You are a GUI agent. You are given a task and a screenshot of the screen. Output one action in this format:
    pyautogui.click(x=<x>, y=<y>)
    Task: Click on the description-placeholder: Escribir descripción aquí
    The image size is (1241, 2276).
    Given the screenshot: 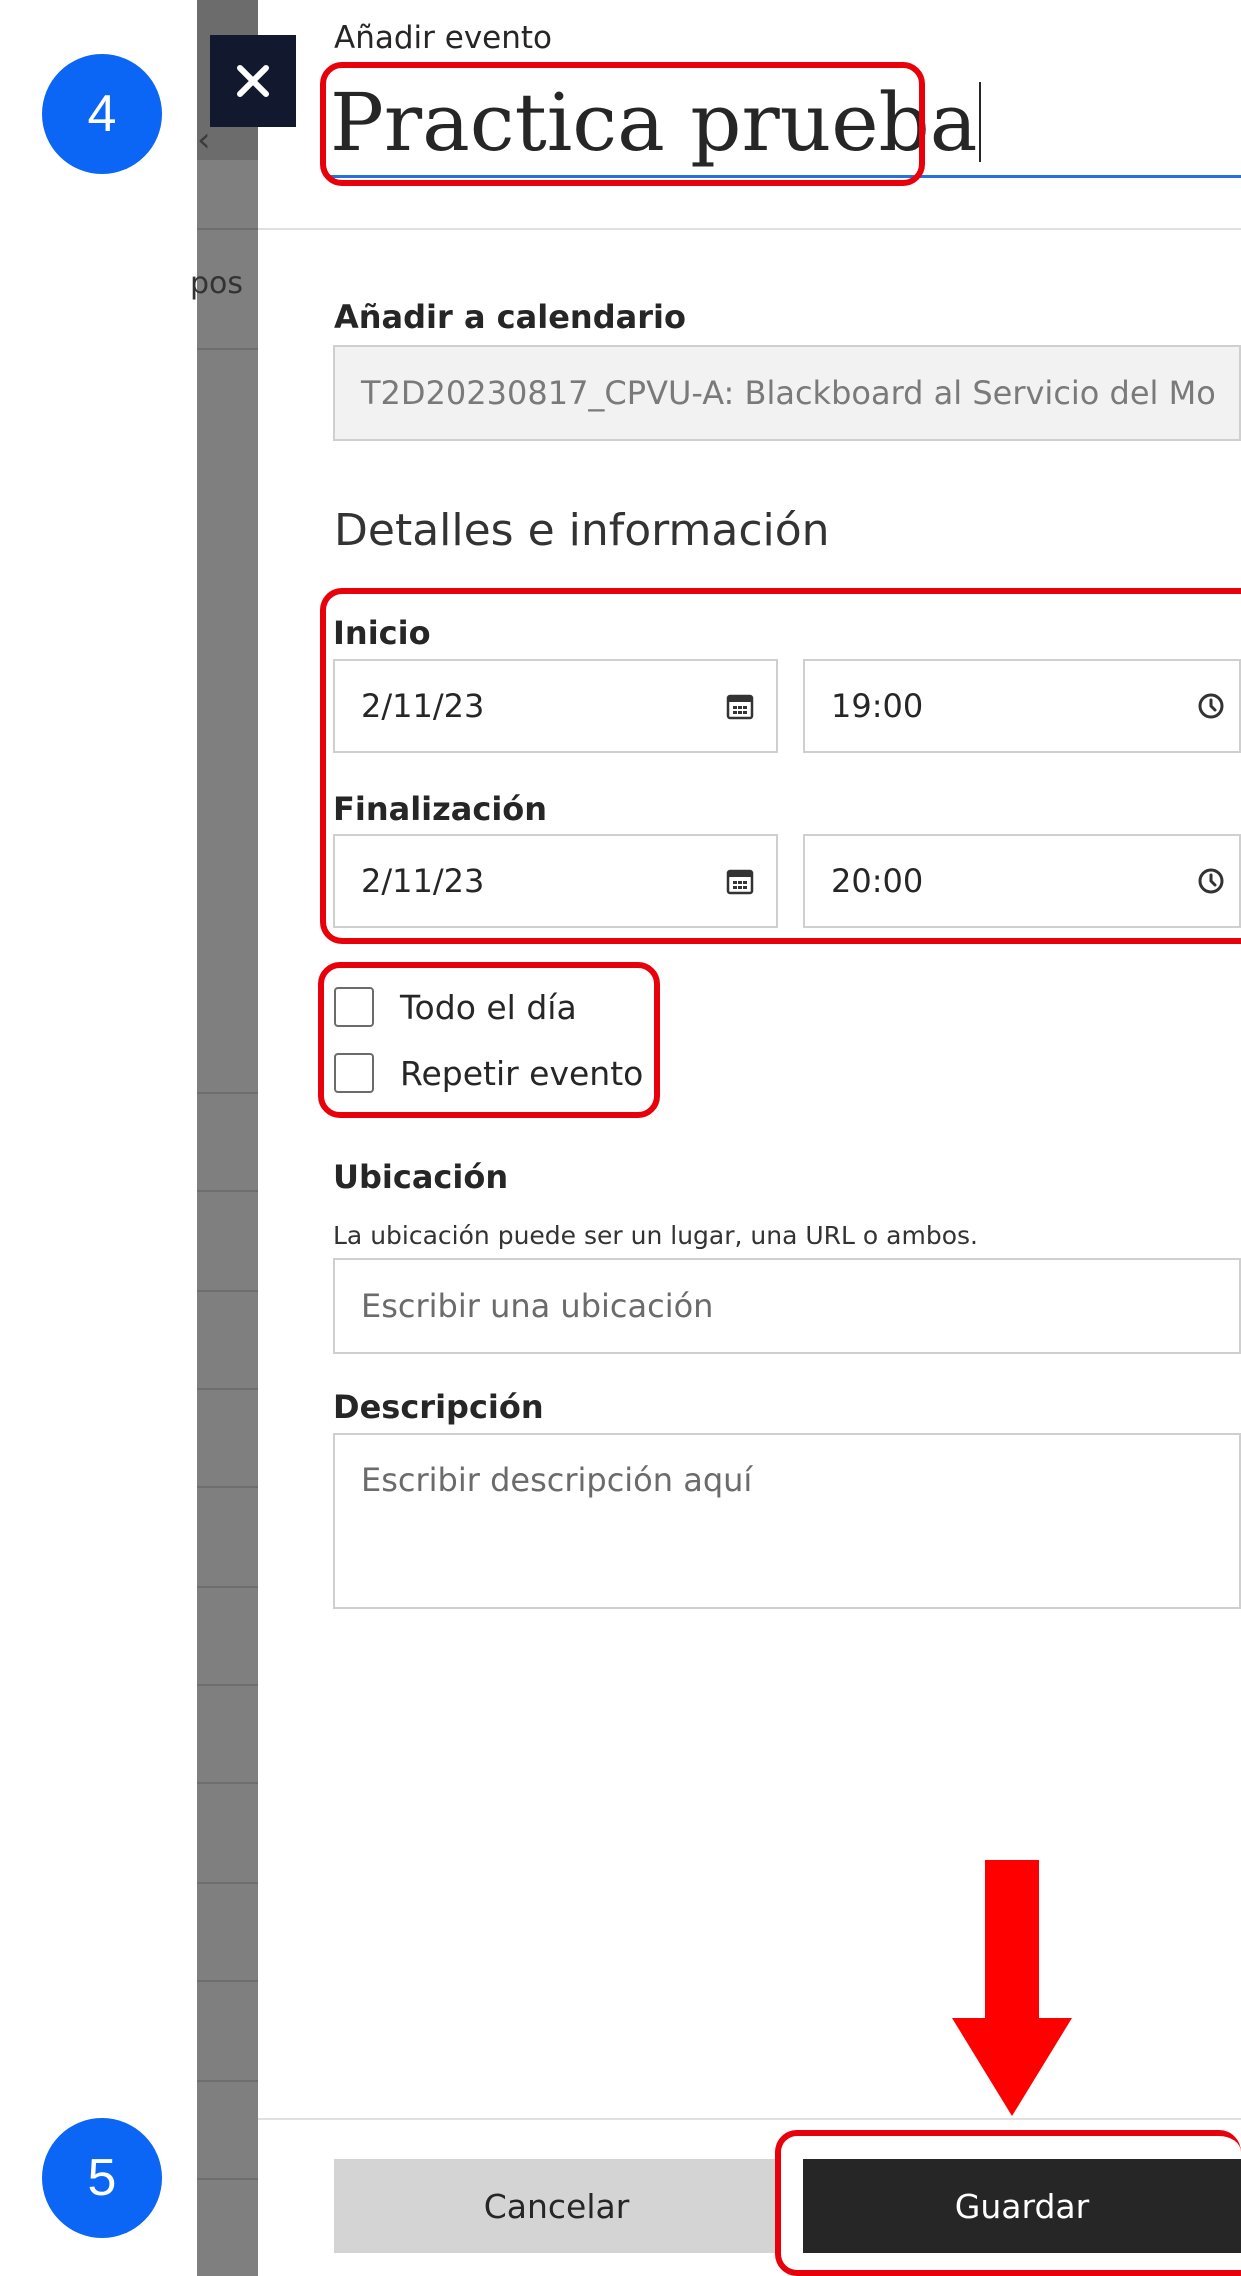 What is the action you would take?
    pyautogui.click(x=557, y=1480)
    